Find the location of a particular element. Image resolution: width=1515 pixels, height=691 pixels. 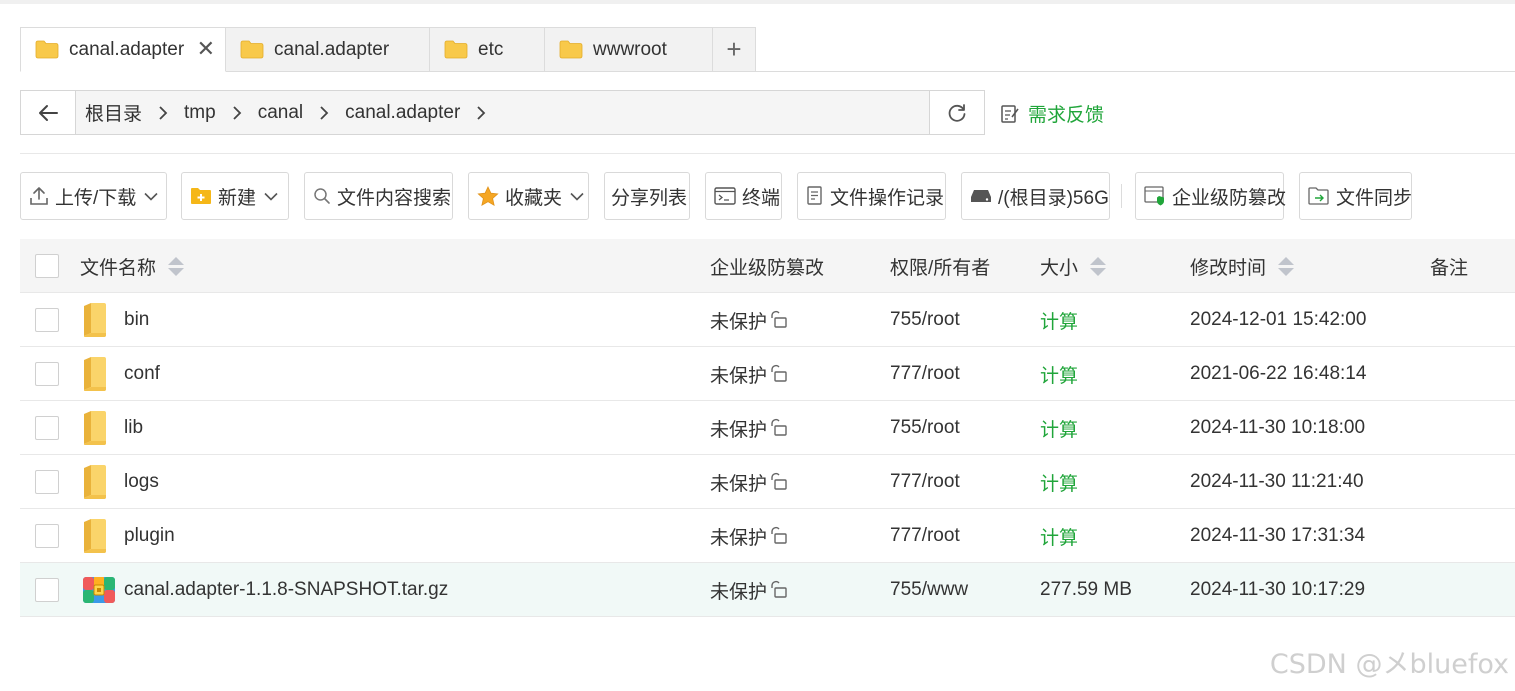

table-row: bin 未保护 755/root 计算 2024-12-01 15:42:00 is located at coordinates (767, 320).